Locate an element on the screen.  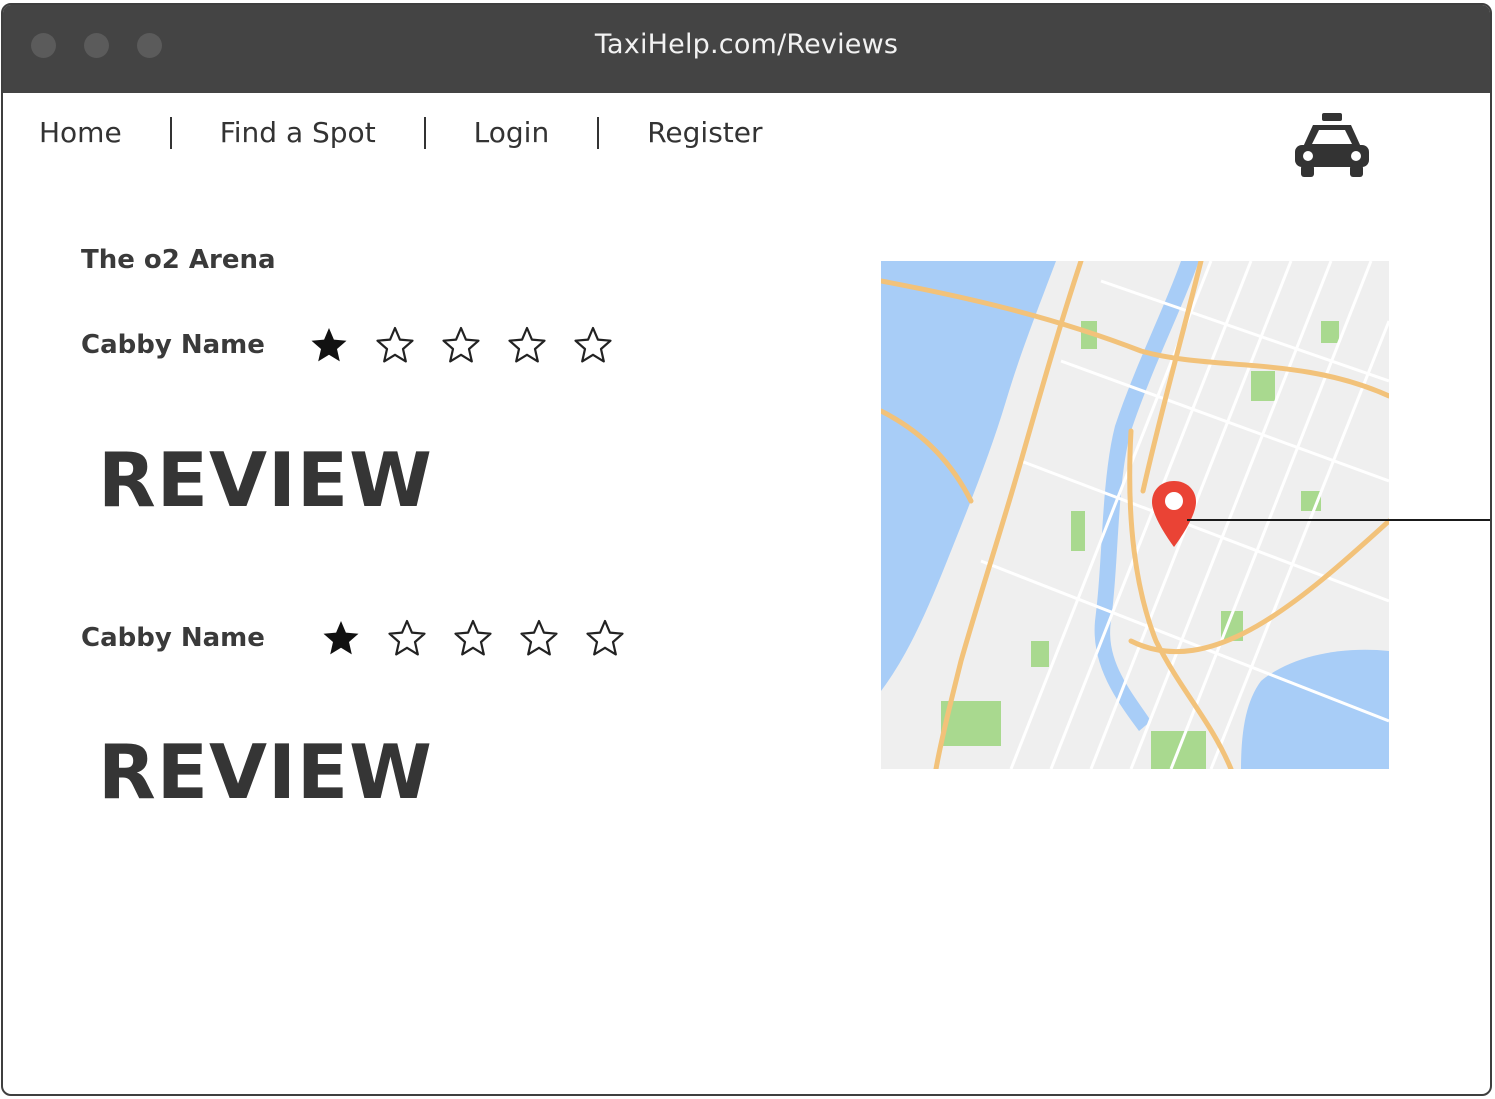
nav-home-link: Home is located at coordinates (80, 133).